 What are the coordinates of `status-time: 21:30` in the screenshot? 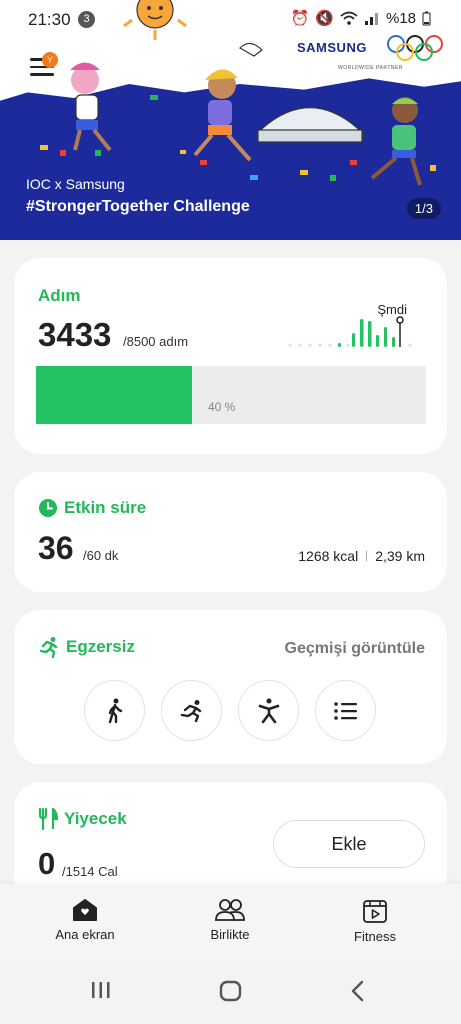 It's located at (49, 19).